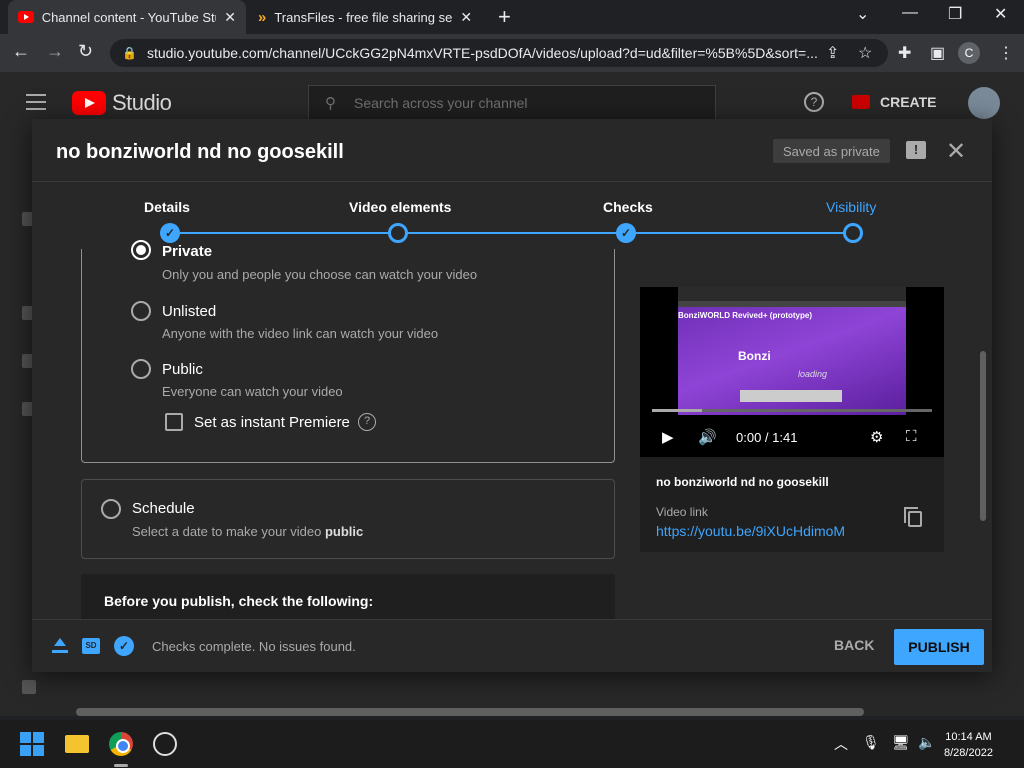 Image resolution: width=1024 pixels, height=768 pixels. Describe the element at coordinates (854, 645) in the screenshot. I see `back-button: BACK` at that location.